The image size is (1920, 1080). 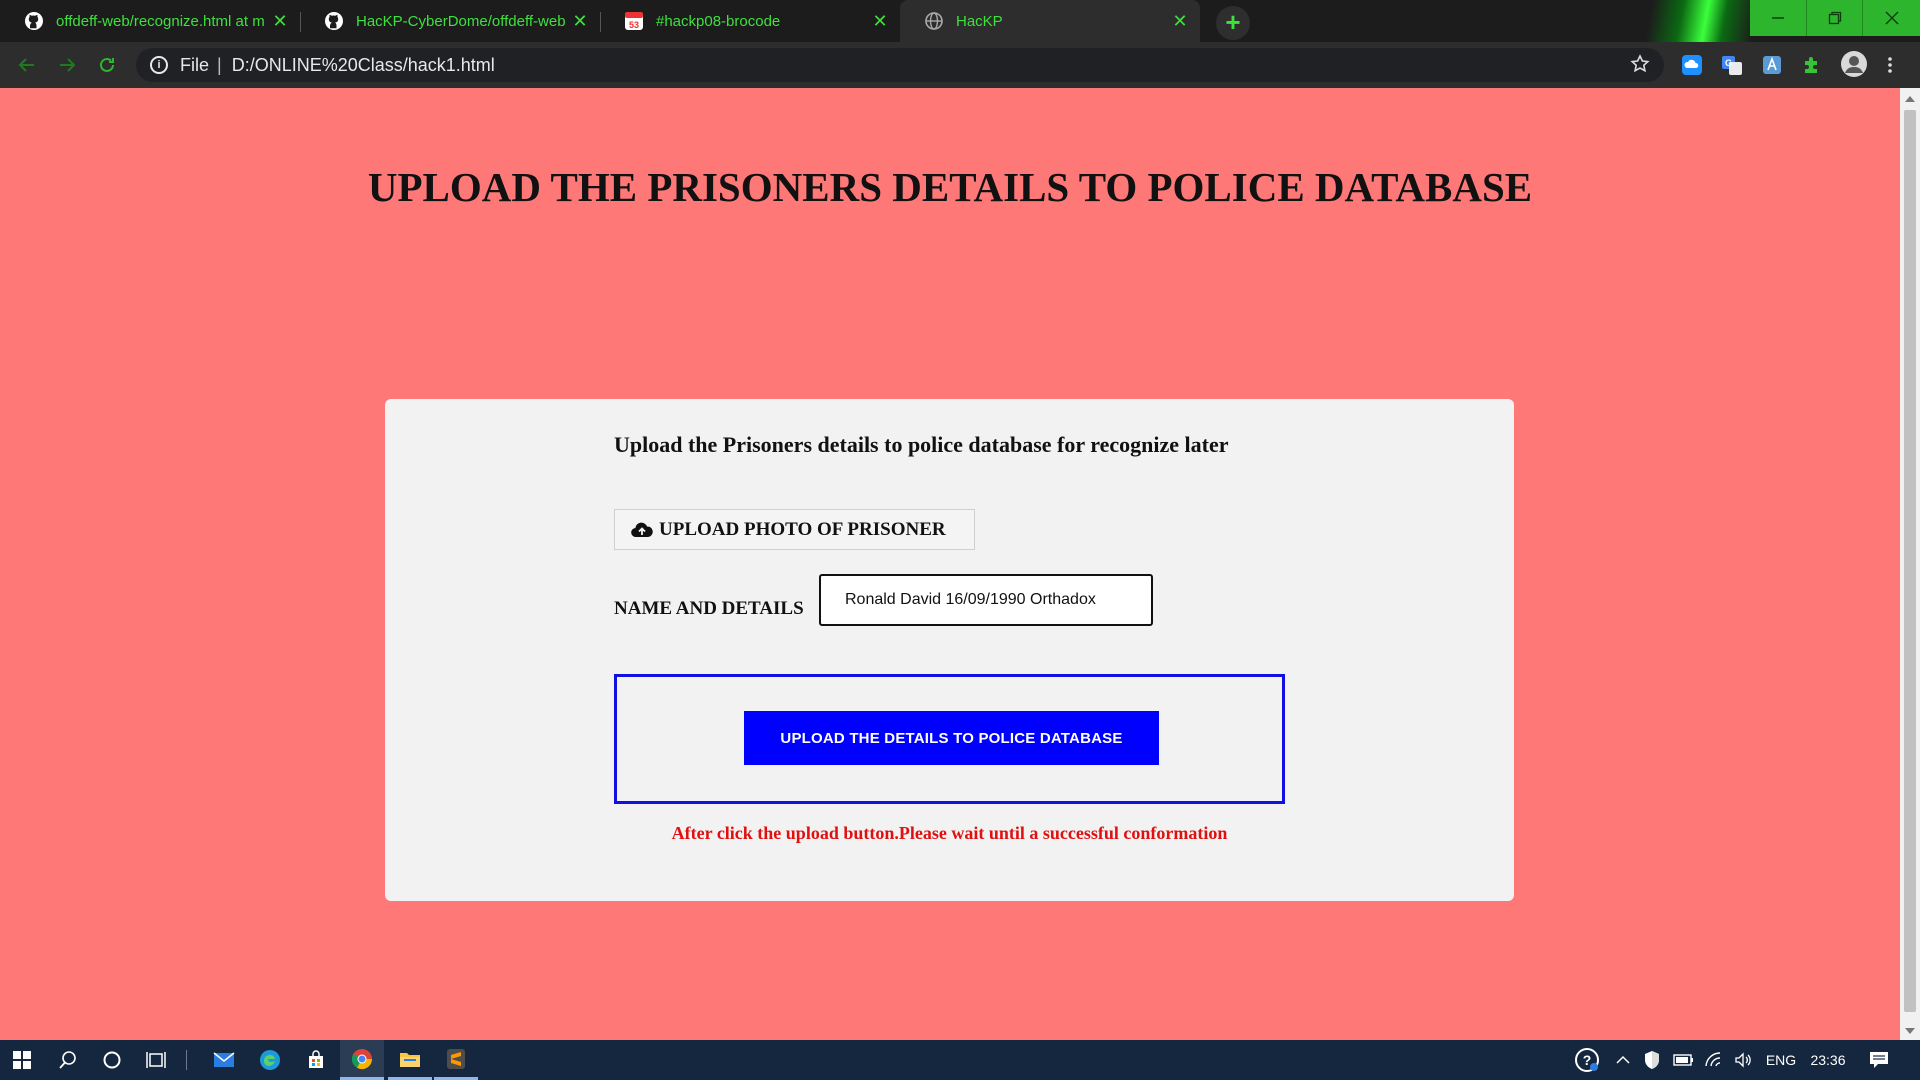 I want to click on forward-arrow-icon, so click(x=68, y=65).